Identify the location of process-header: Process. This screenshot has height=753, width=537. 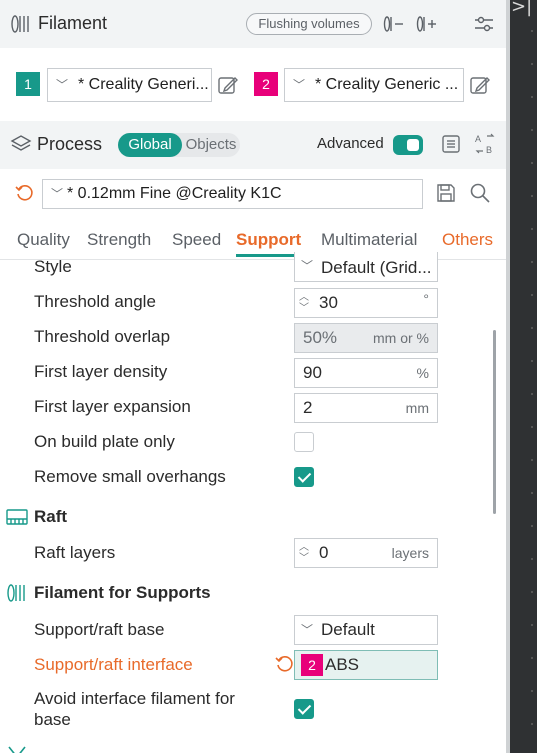
(253, 145).